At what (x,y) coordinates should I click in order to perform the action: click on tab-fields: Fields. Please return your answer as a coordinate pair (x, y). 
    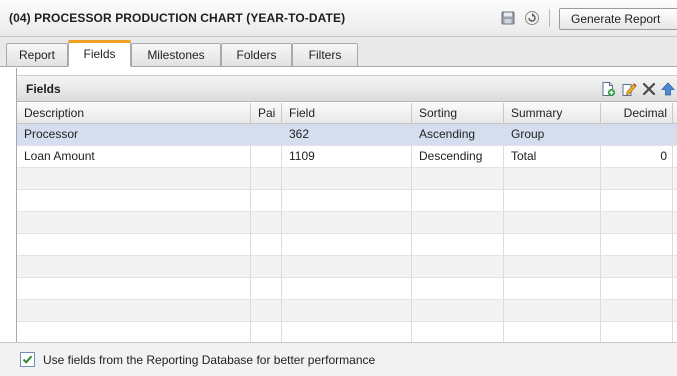
    Looking at the image, I should click on (99, 53).